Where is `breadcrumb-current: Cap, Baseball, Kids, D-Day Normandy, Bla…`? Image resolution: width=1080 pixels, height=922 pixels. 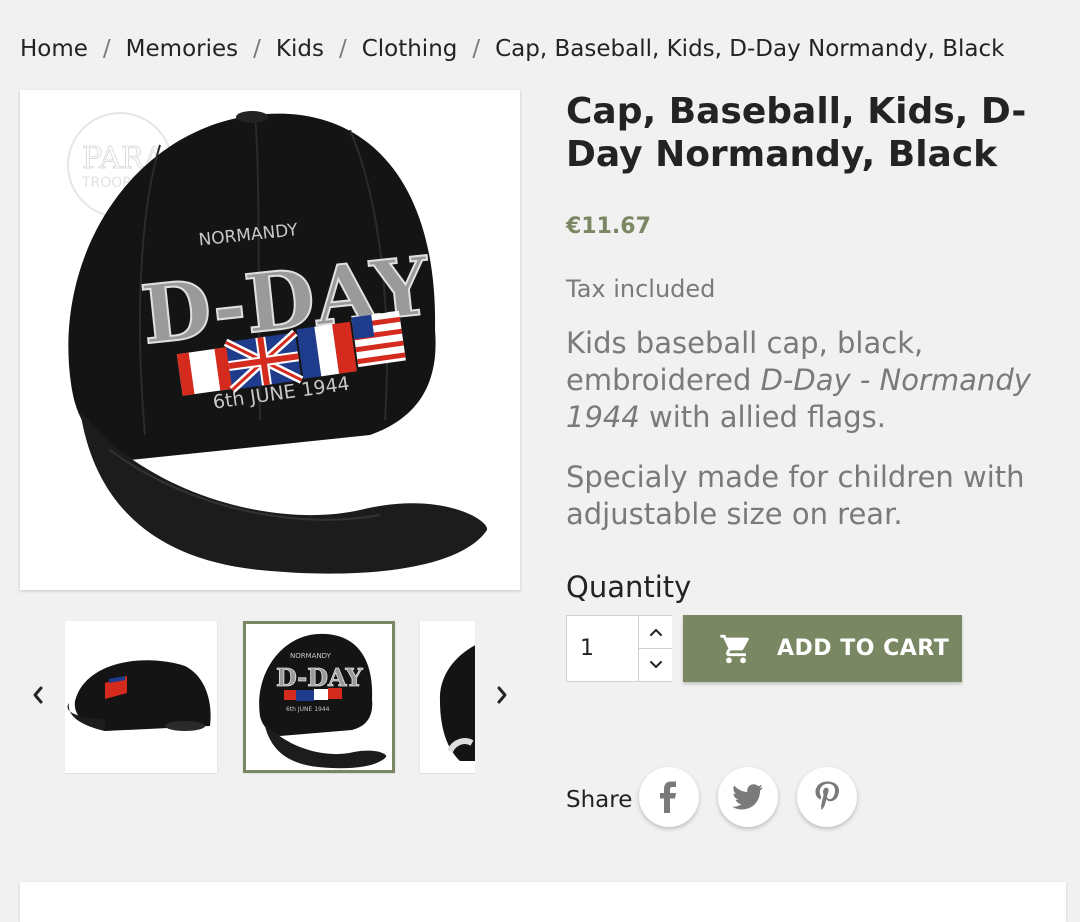 breadcrumb-current: Cap, Baseball, Kids, D-Day Normandy, Bla… is located at coordinates (750, 49).